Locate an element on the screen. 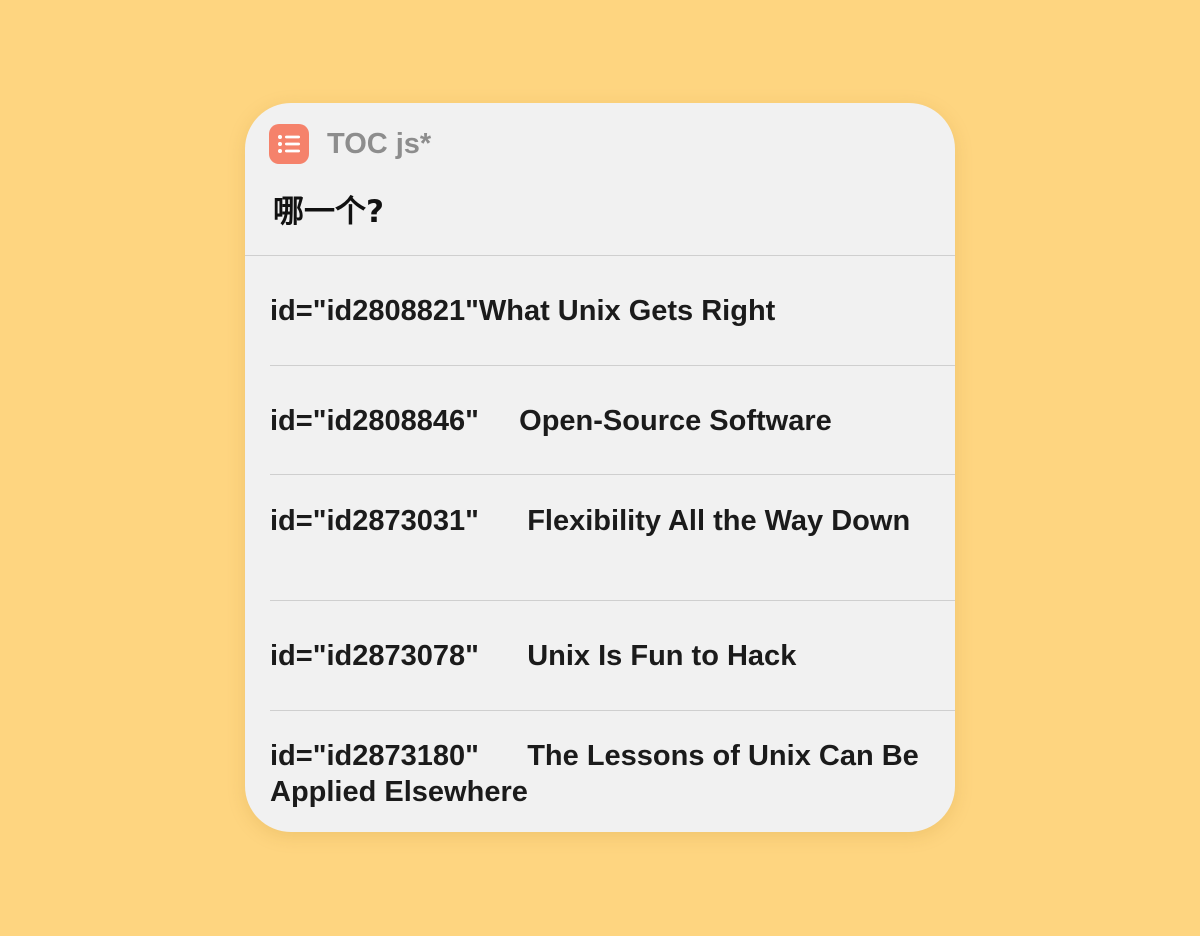 The height and width of the screenshot is (936, 1200). dialog-header: TOC js* is located at coordinates (350, 144).